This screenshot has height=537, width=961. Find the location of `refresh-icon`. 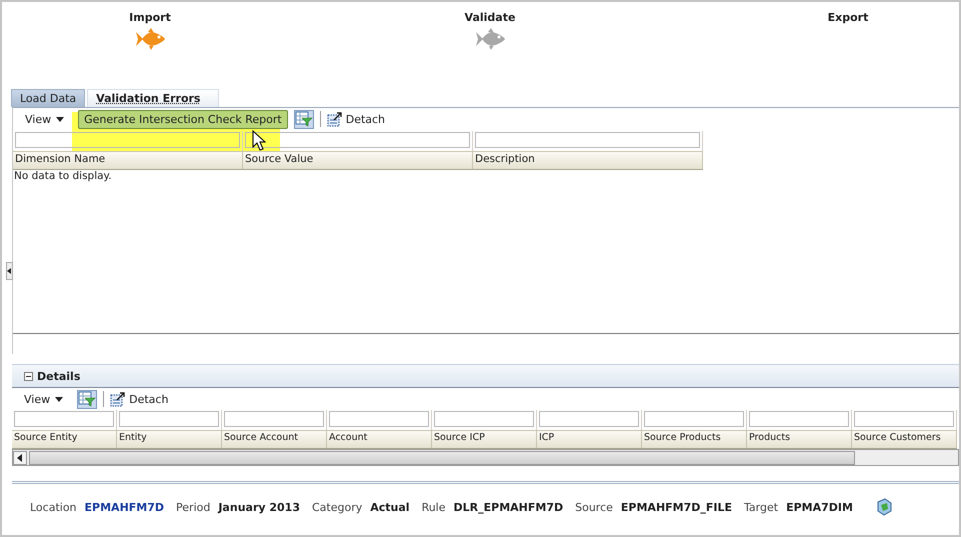

refresh-icon is located at coordinates (883, 507).